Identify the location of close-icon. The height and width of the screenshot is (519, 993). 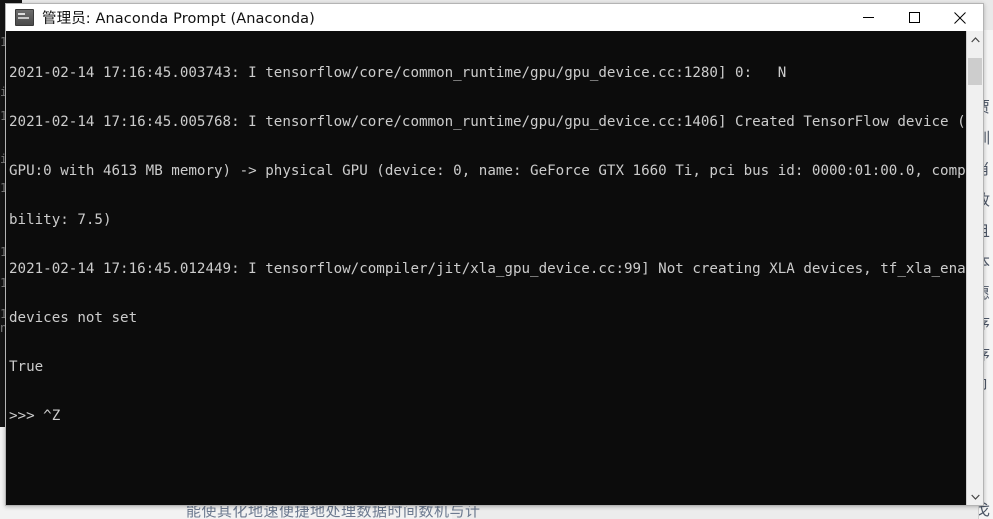
(960, 17).